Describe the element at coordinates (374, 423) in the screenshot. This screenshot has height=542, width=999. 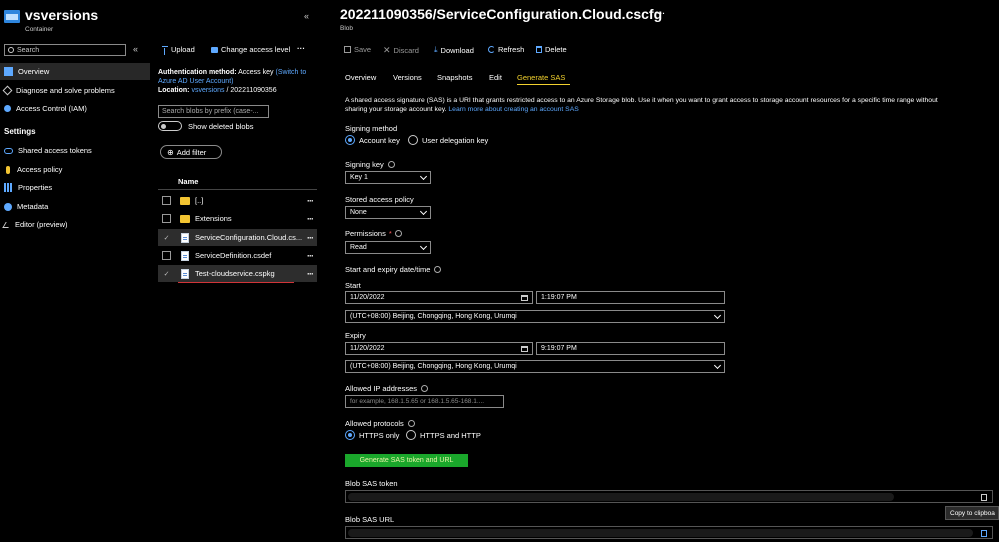
I see `allowed-protocols-label: Allowed protocols` at that location.